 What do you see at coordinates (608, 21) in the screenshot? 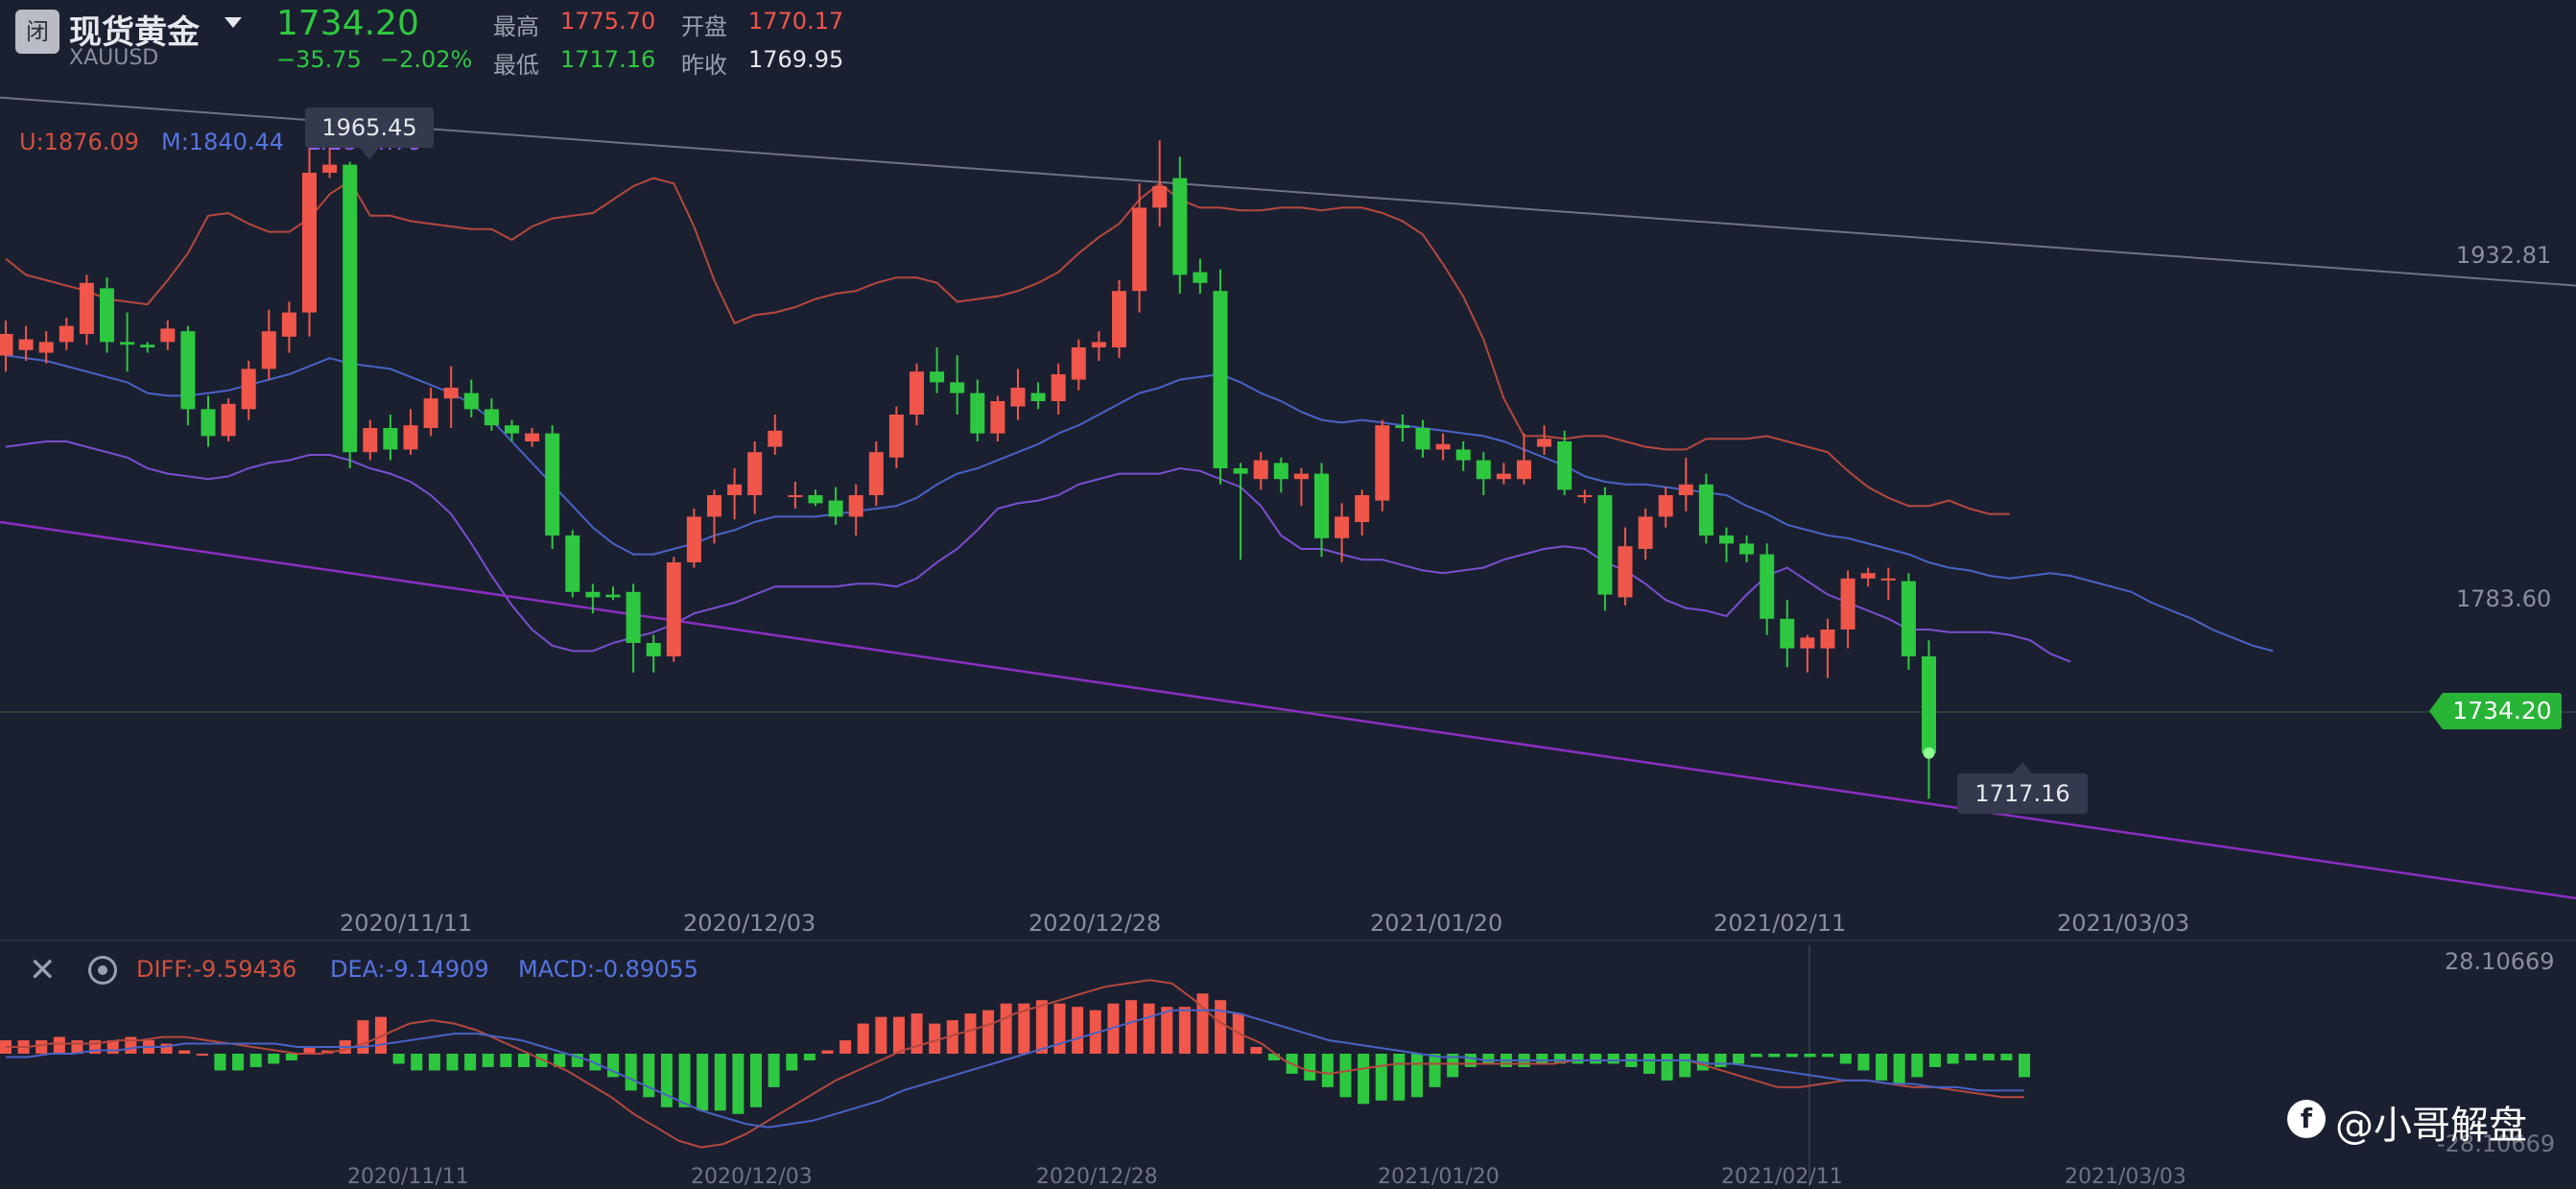
I see `high-value: 1775.70` at bounding box center [608, 21].